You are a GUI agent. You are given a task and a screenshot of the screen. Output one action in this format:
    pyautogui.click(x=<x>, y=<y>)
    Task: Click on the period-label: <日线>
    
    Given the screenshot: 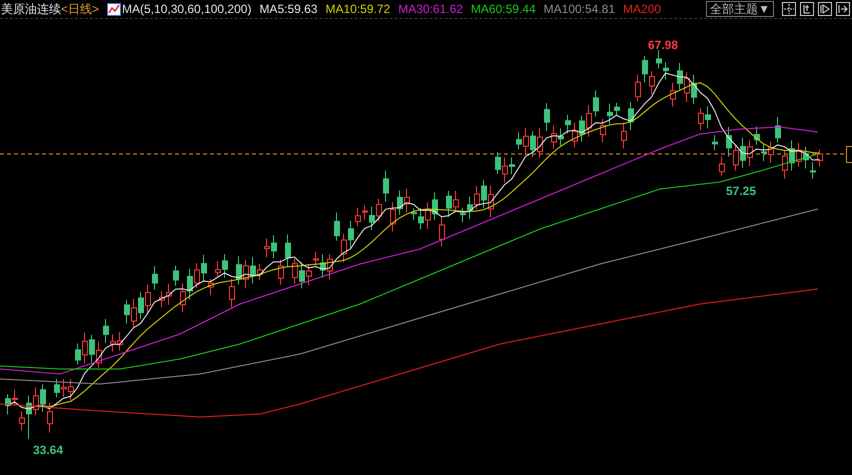 What is the action you would take?
    pyautogui.click(x=80, y=9)
    